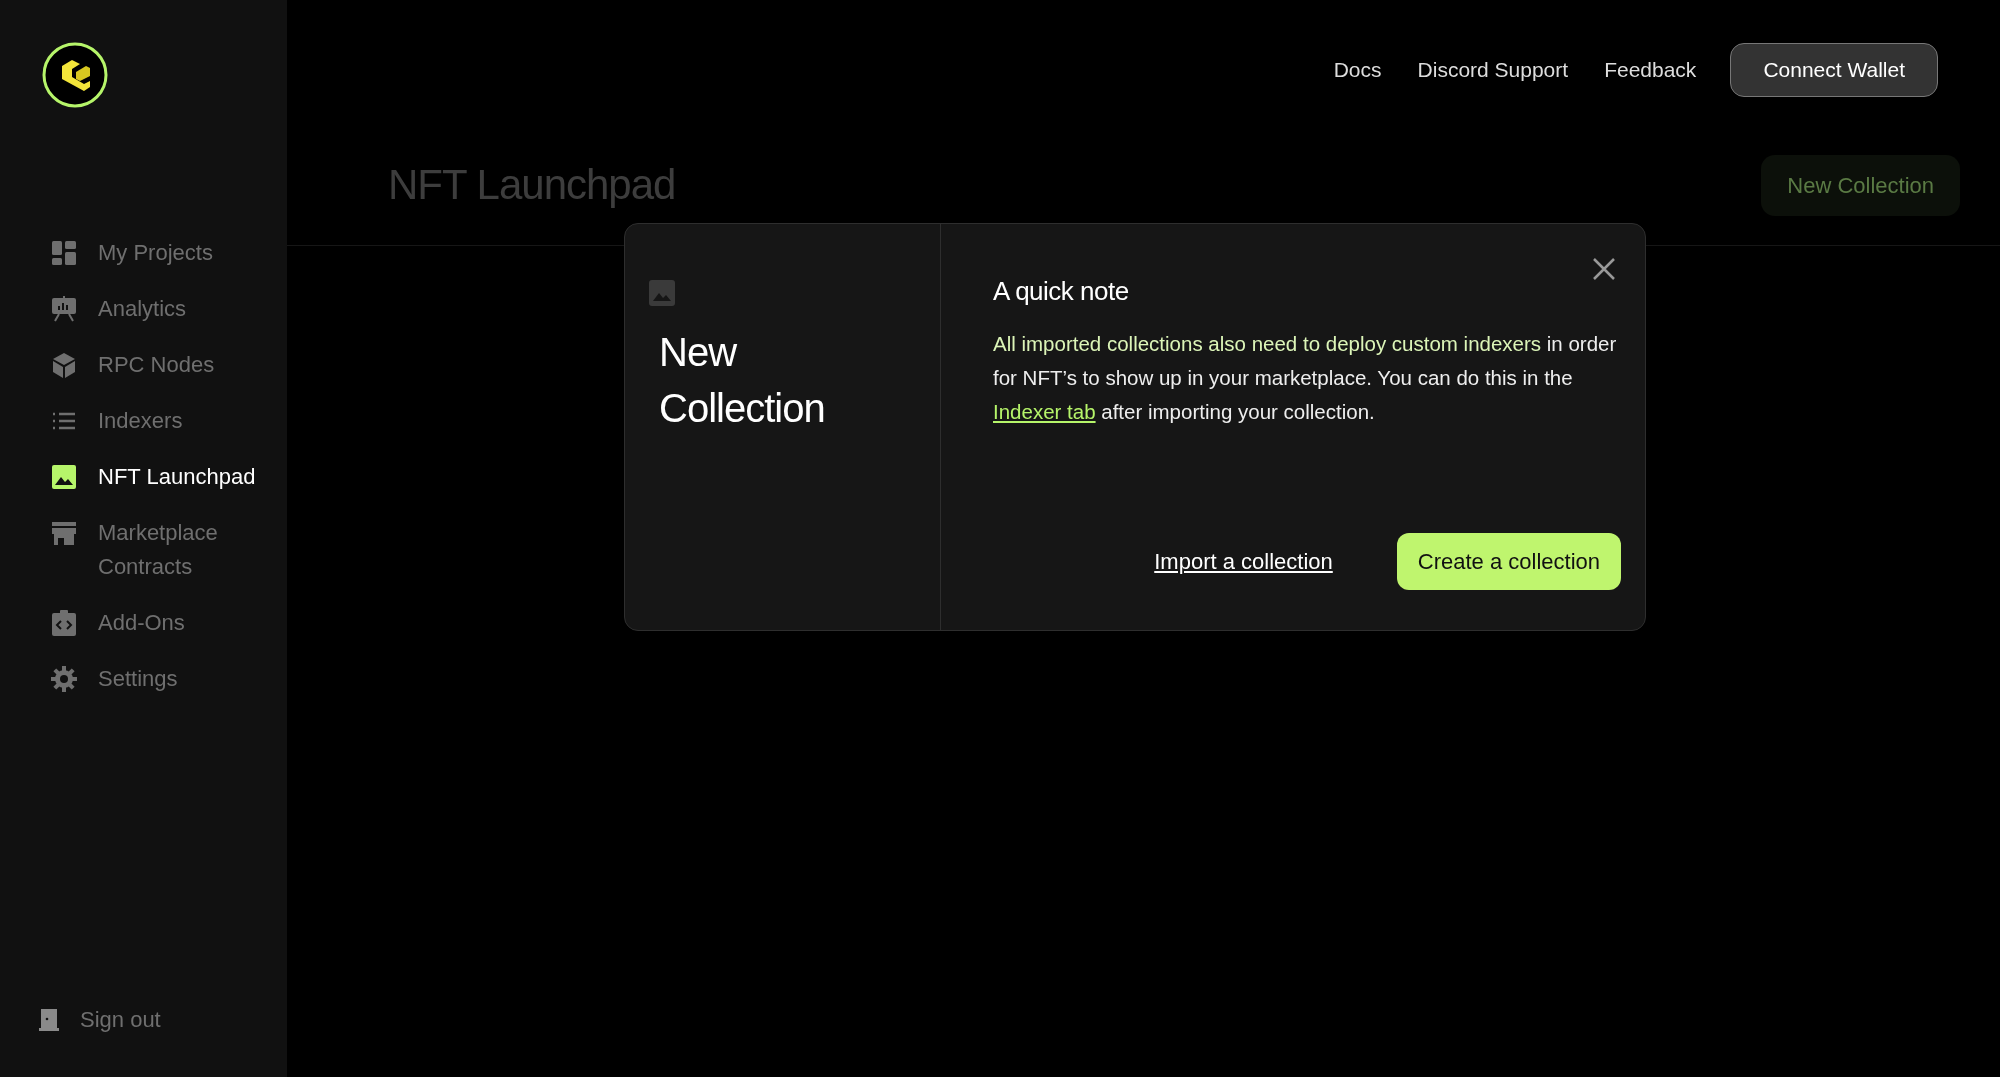 The width and height of the screenshot is (2000, 1077). Describe the element at coordinates (1860, 185) in the screenshot. I see `new-collection-button: New Collection` at that location.